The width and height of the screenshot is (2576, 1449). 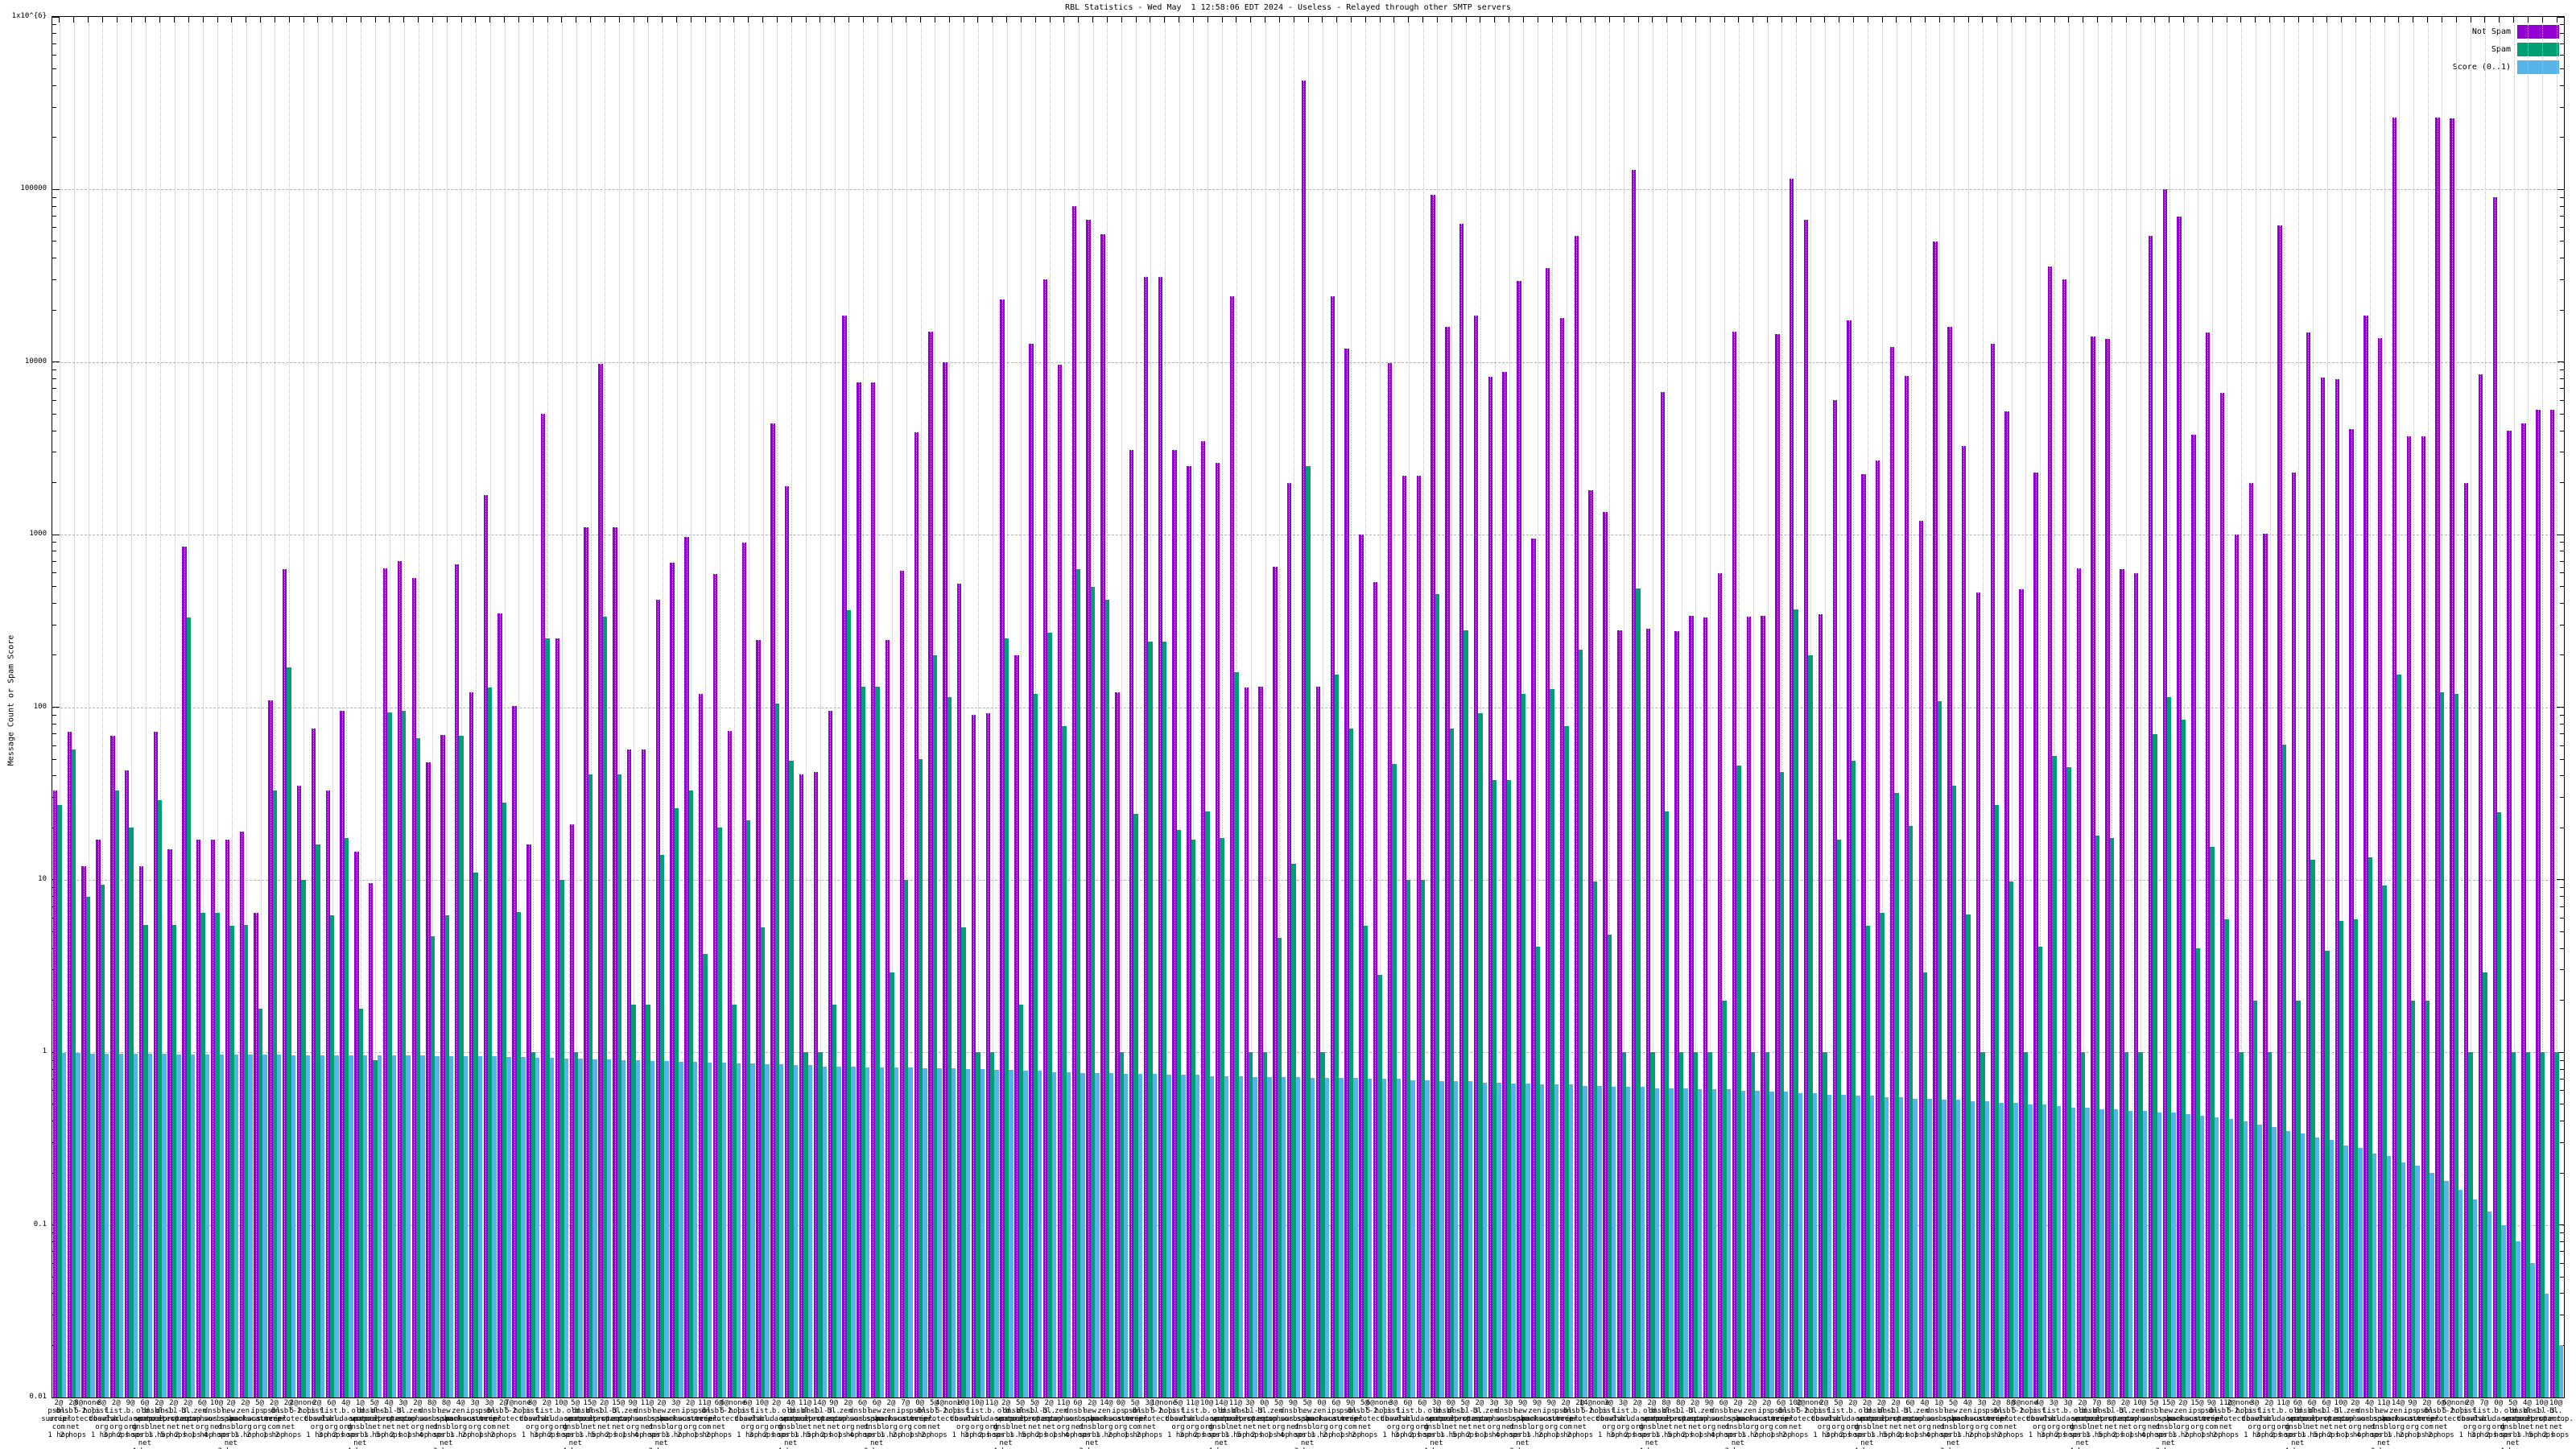 What do you see at coordinates (56, 707) in the screenshot?
I see `y-major-tick-left` at bounding box center [56, 707].